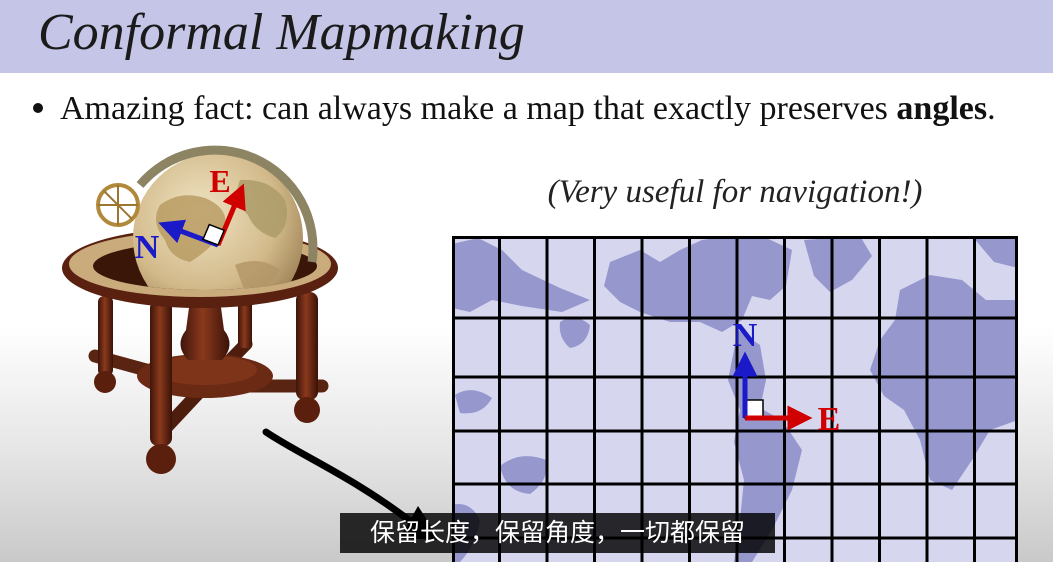 The width and height of the screenshot is (1053, 562). What do you see at coordinates (147, 247) in the screenshot?
I see `globe-north-label: N` at bounding box center [147, 247].